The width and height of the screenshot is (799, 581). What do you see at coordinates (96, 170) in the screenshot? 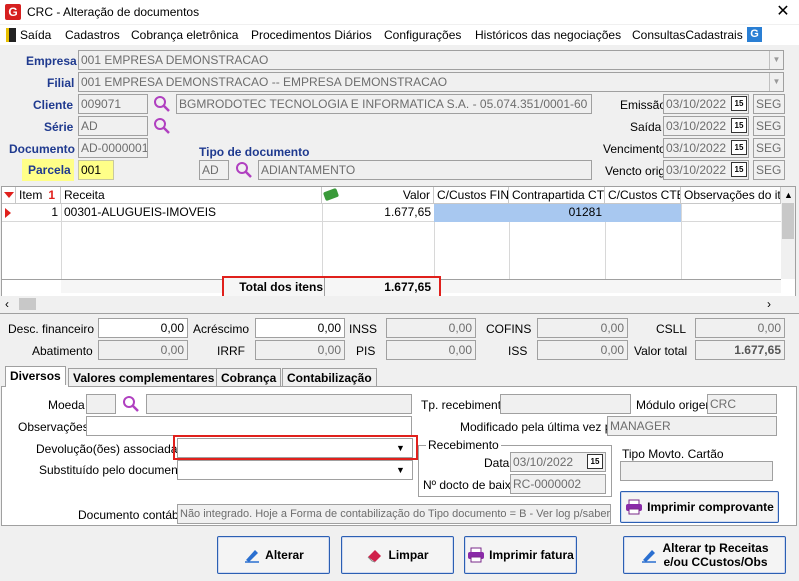
I see `parcela-field: 001` at bounding box center [96, 170].